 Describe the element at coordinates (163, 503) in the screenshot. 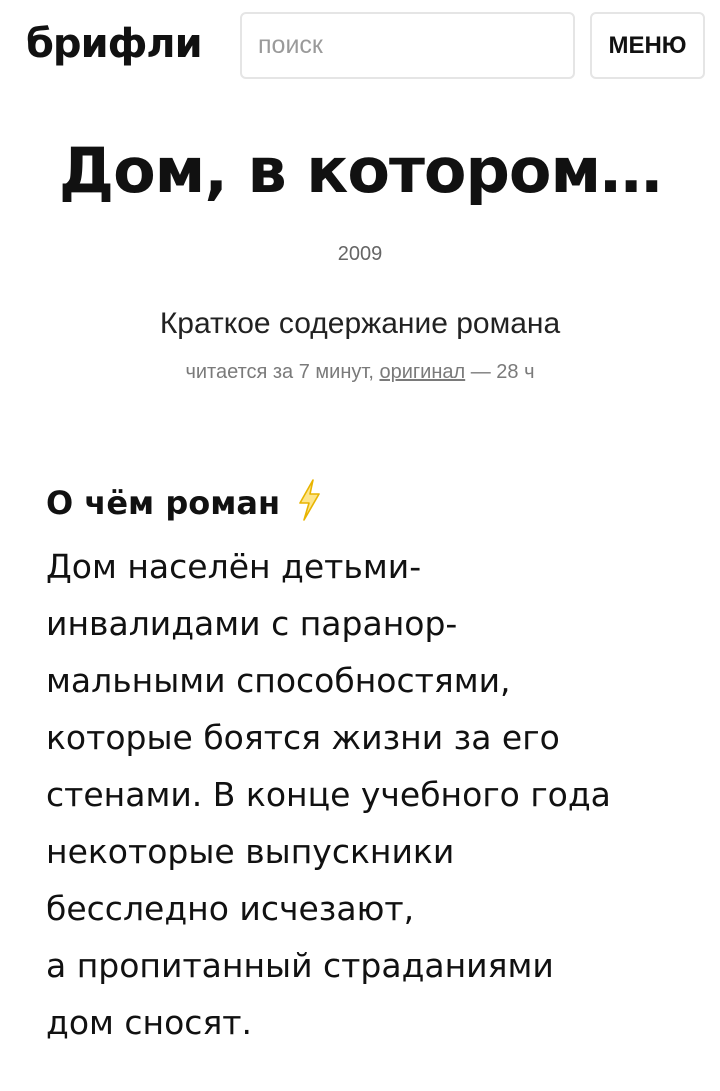

I see `section-title-text: О чём роман` at that location.